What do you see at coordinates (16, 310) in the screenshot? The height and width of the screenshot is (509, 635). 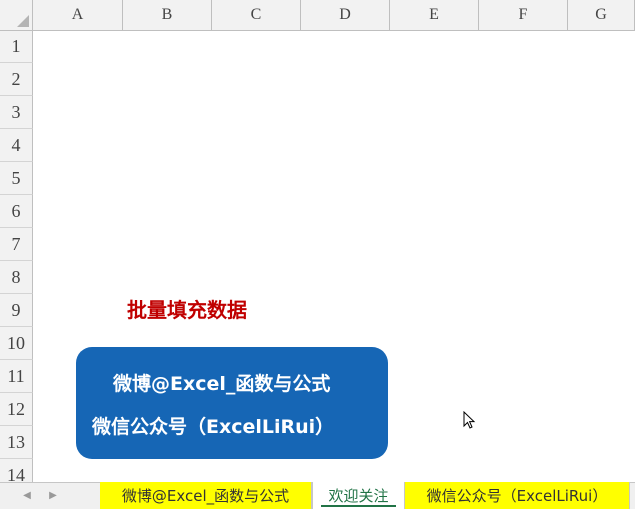 I see `row-header-9: 9` at bounding box center [16, 310].